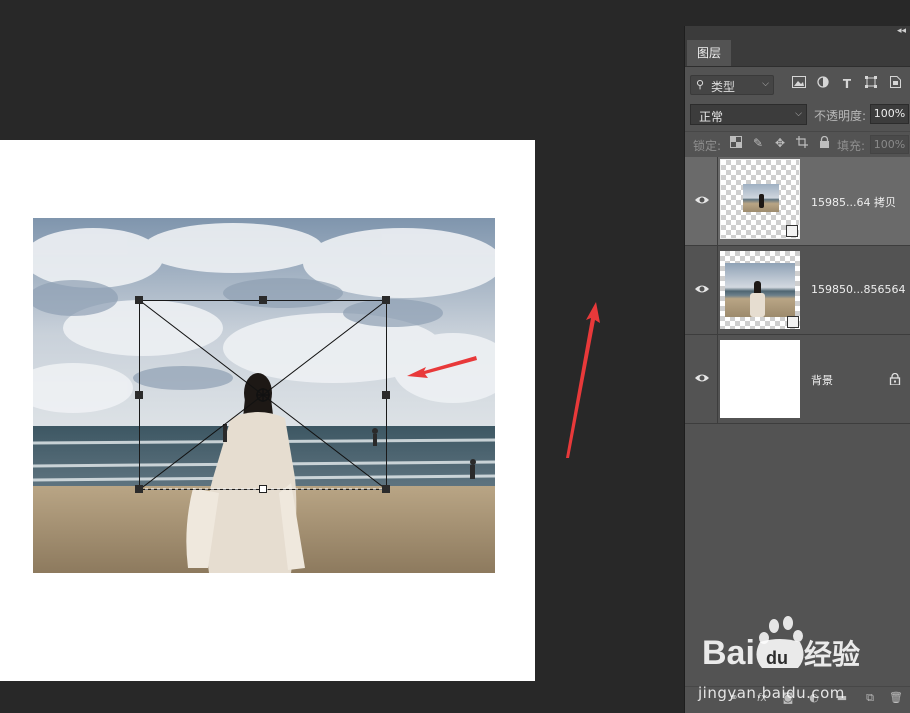 Image resolution: width=910 pixels, height=713 pixels. I want to click on watermark-url: jingyan.baidu.com, so click(771, 693).